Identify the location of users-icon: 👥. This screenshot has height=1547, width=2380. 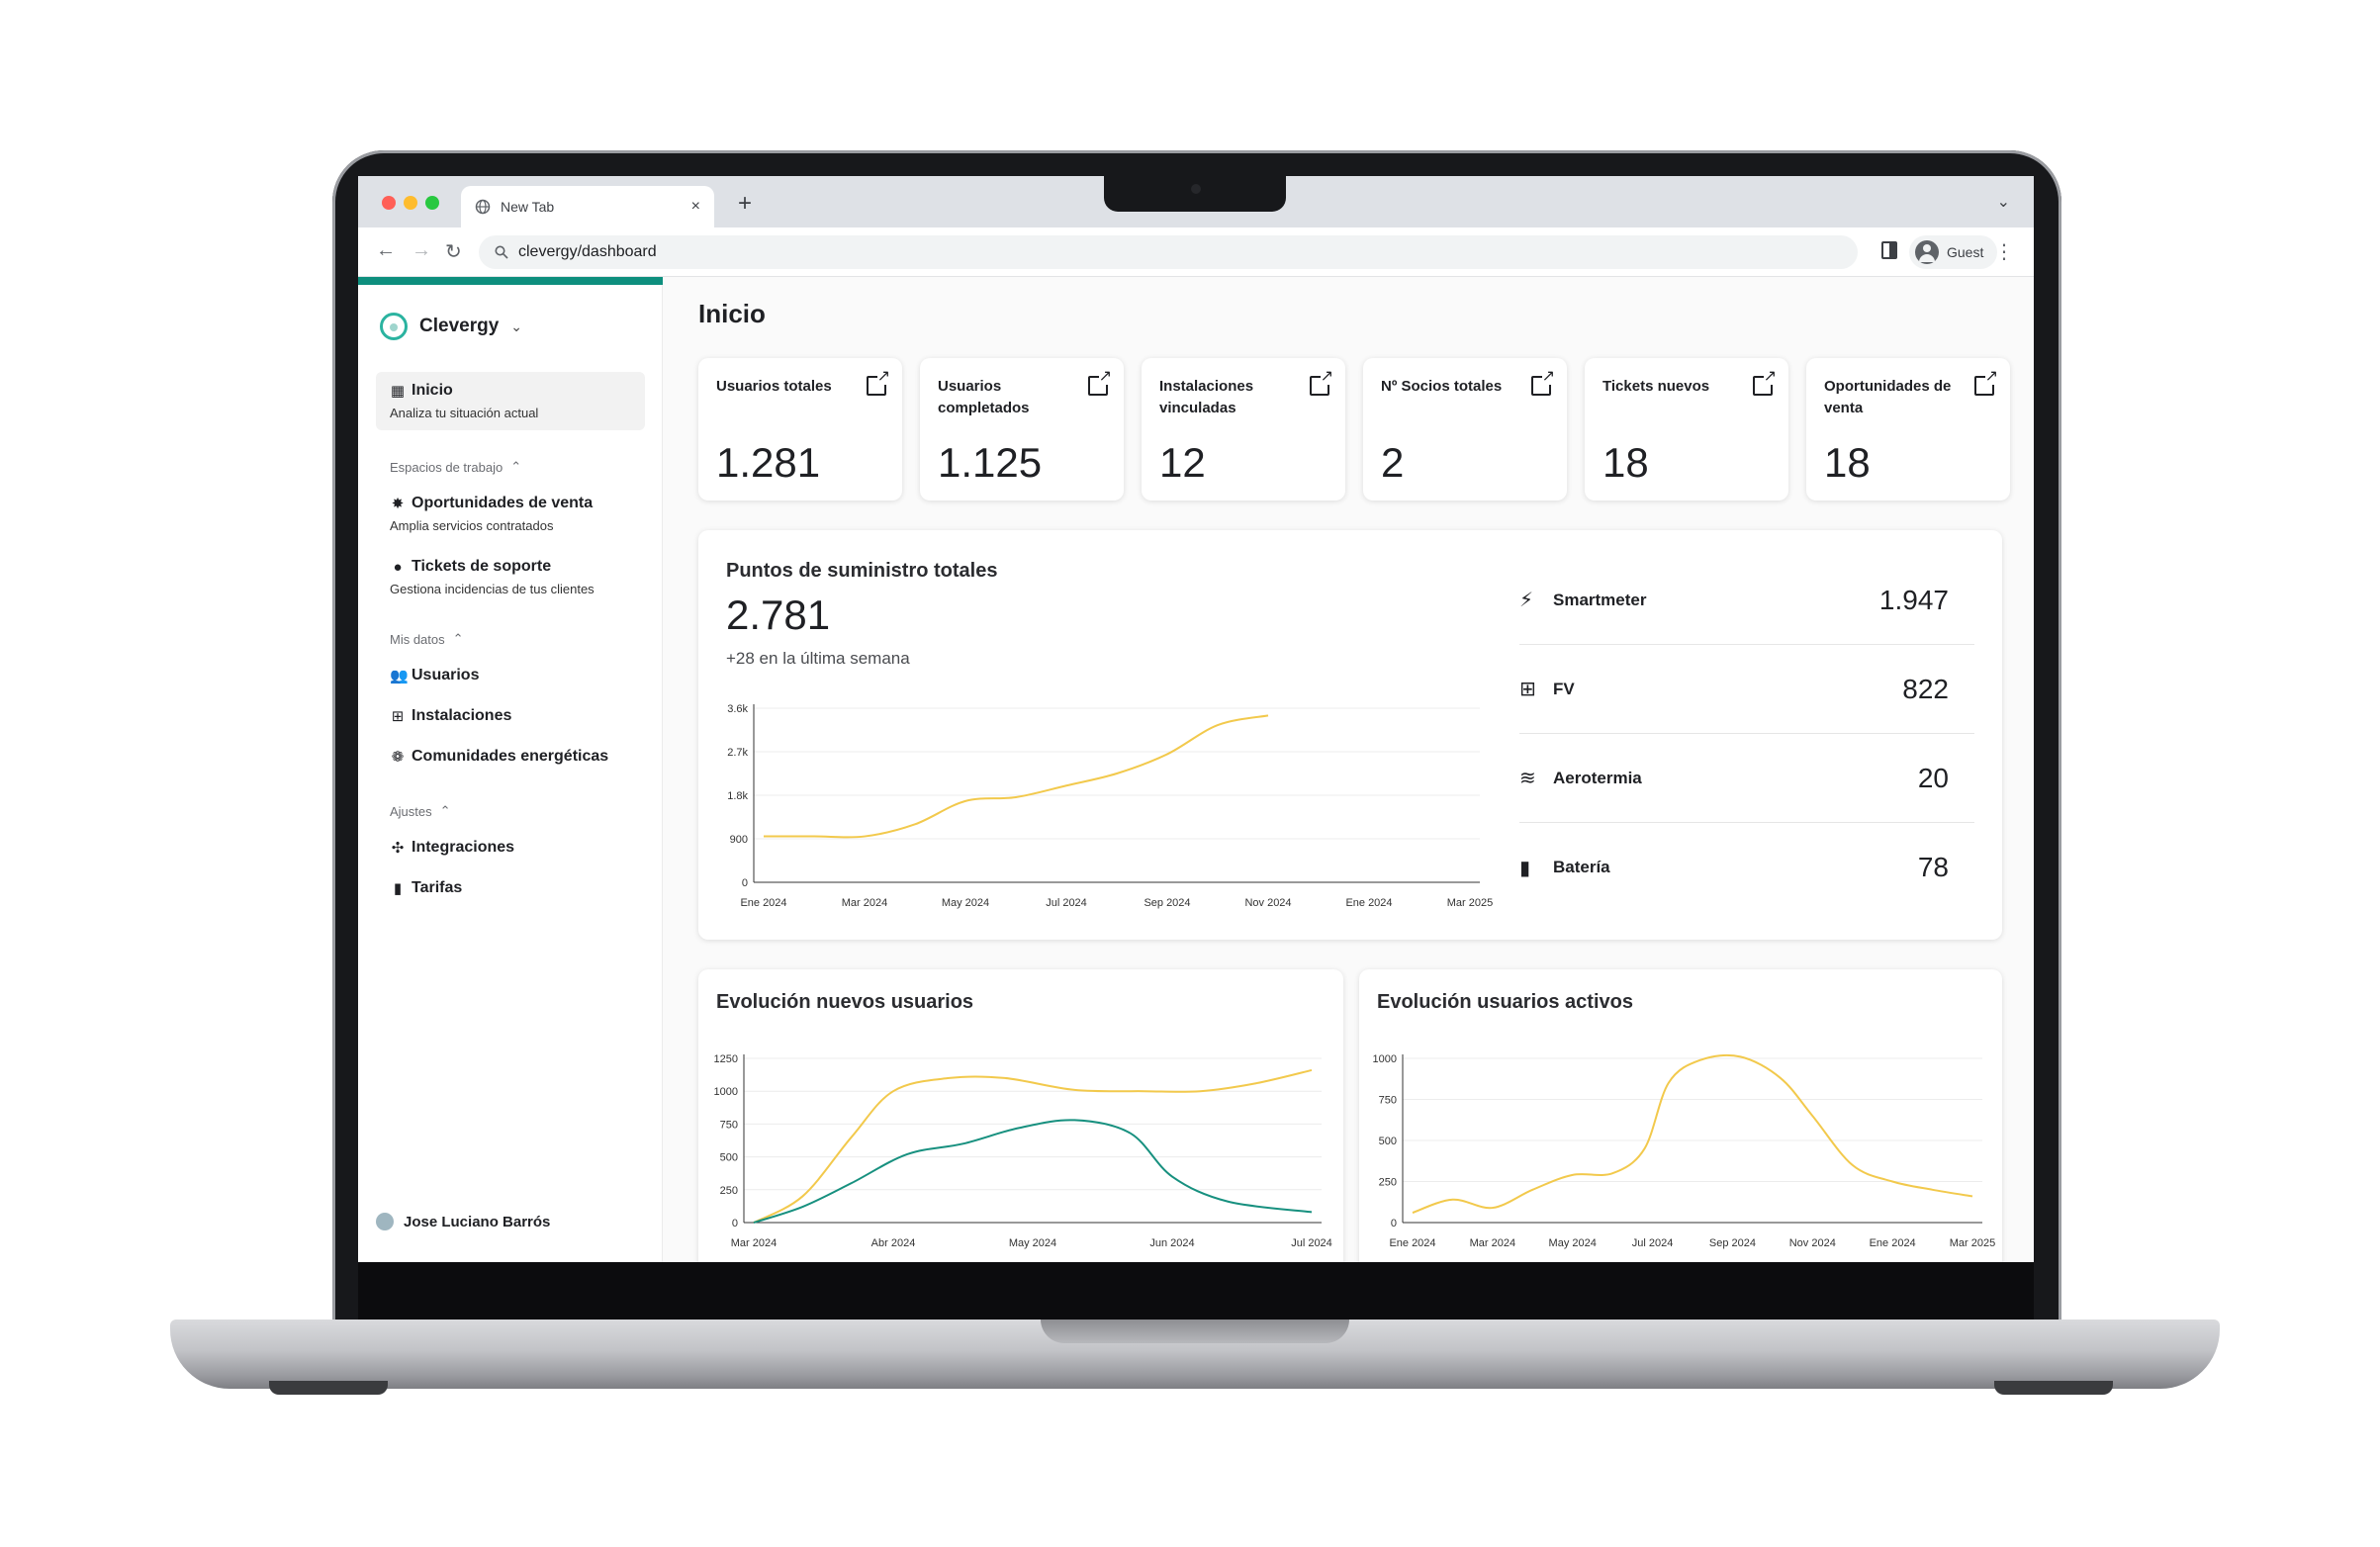
(399, 676).